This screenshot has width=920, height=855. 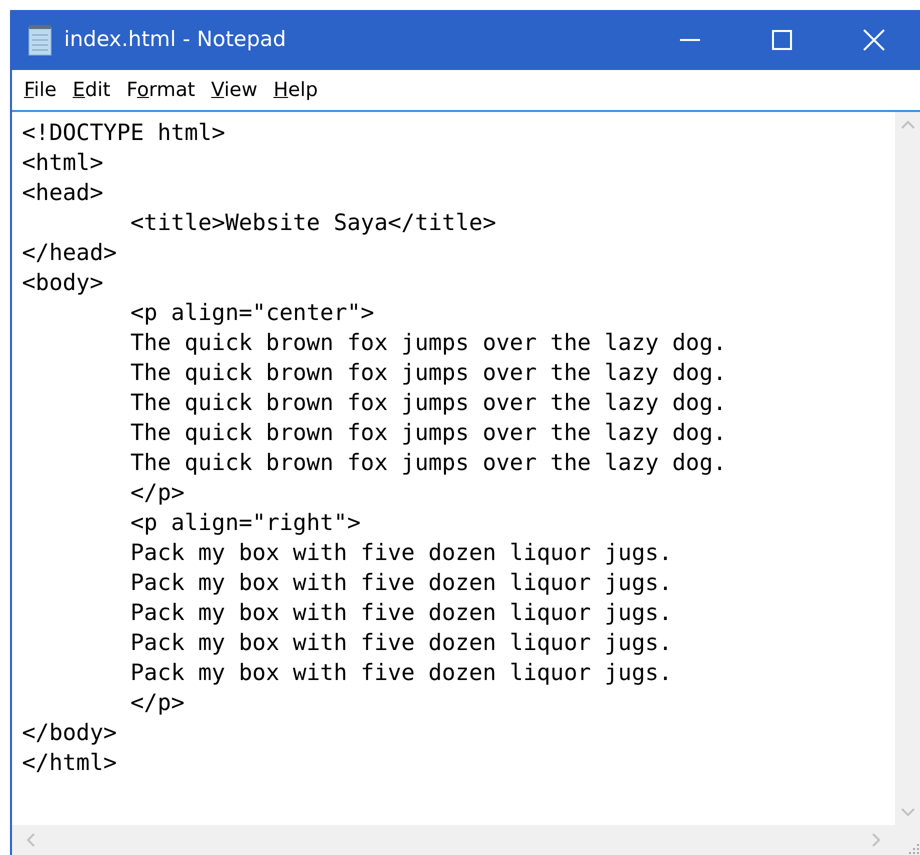 What do you see at coordinates (312, 223) in the screenshot?
I see `code-line: <title>Website Saya</title>` at bounding box center [312, 223].